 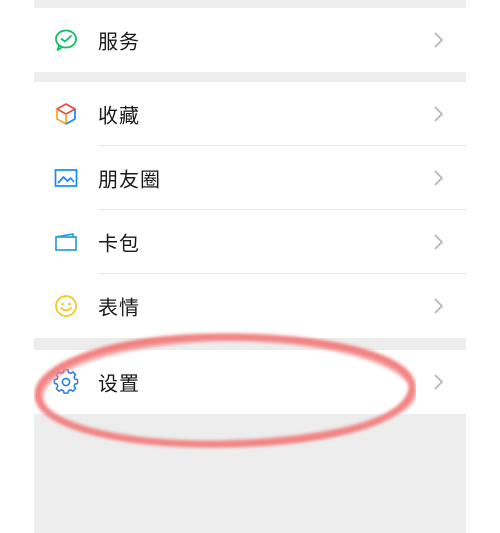 What do you see at coordinates (66, 306) in the screenshot?
I see `smile-icon` at bounding box center [66, 306].